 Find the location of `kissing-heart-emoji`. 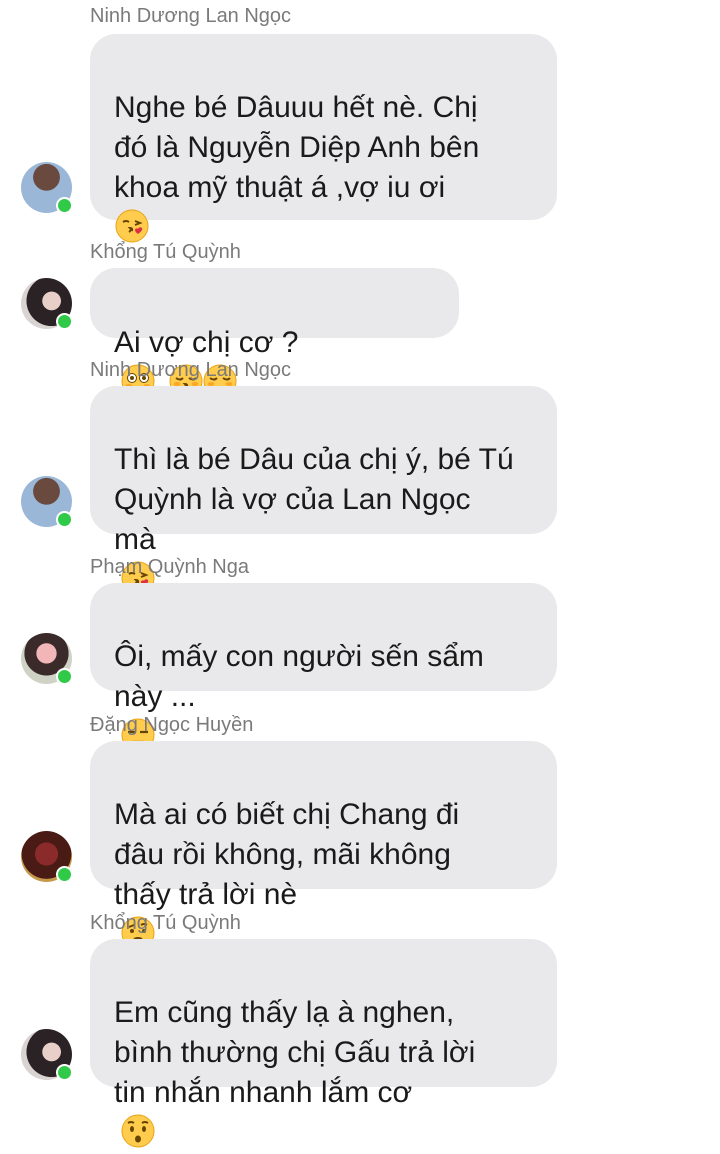

kissing-heart-emoji is located at coordinates (132, 226).